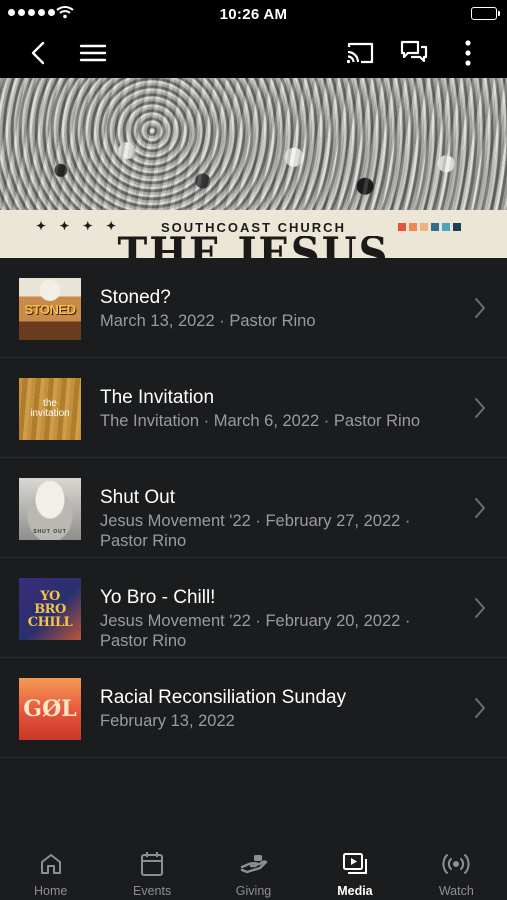 The width and height of the screenshot is (507, 900). I want to click on item-title: The Invitation, so click(157, 397).